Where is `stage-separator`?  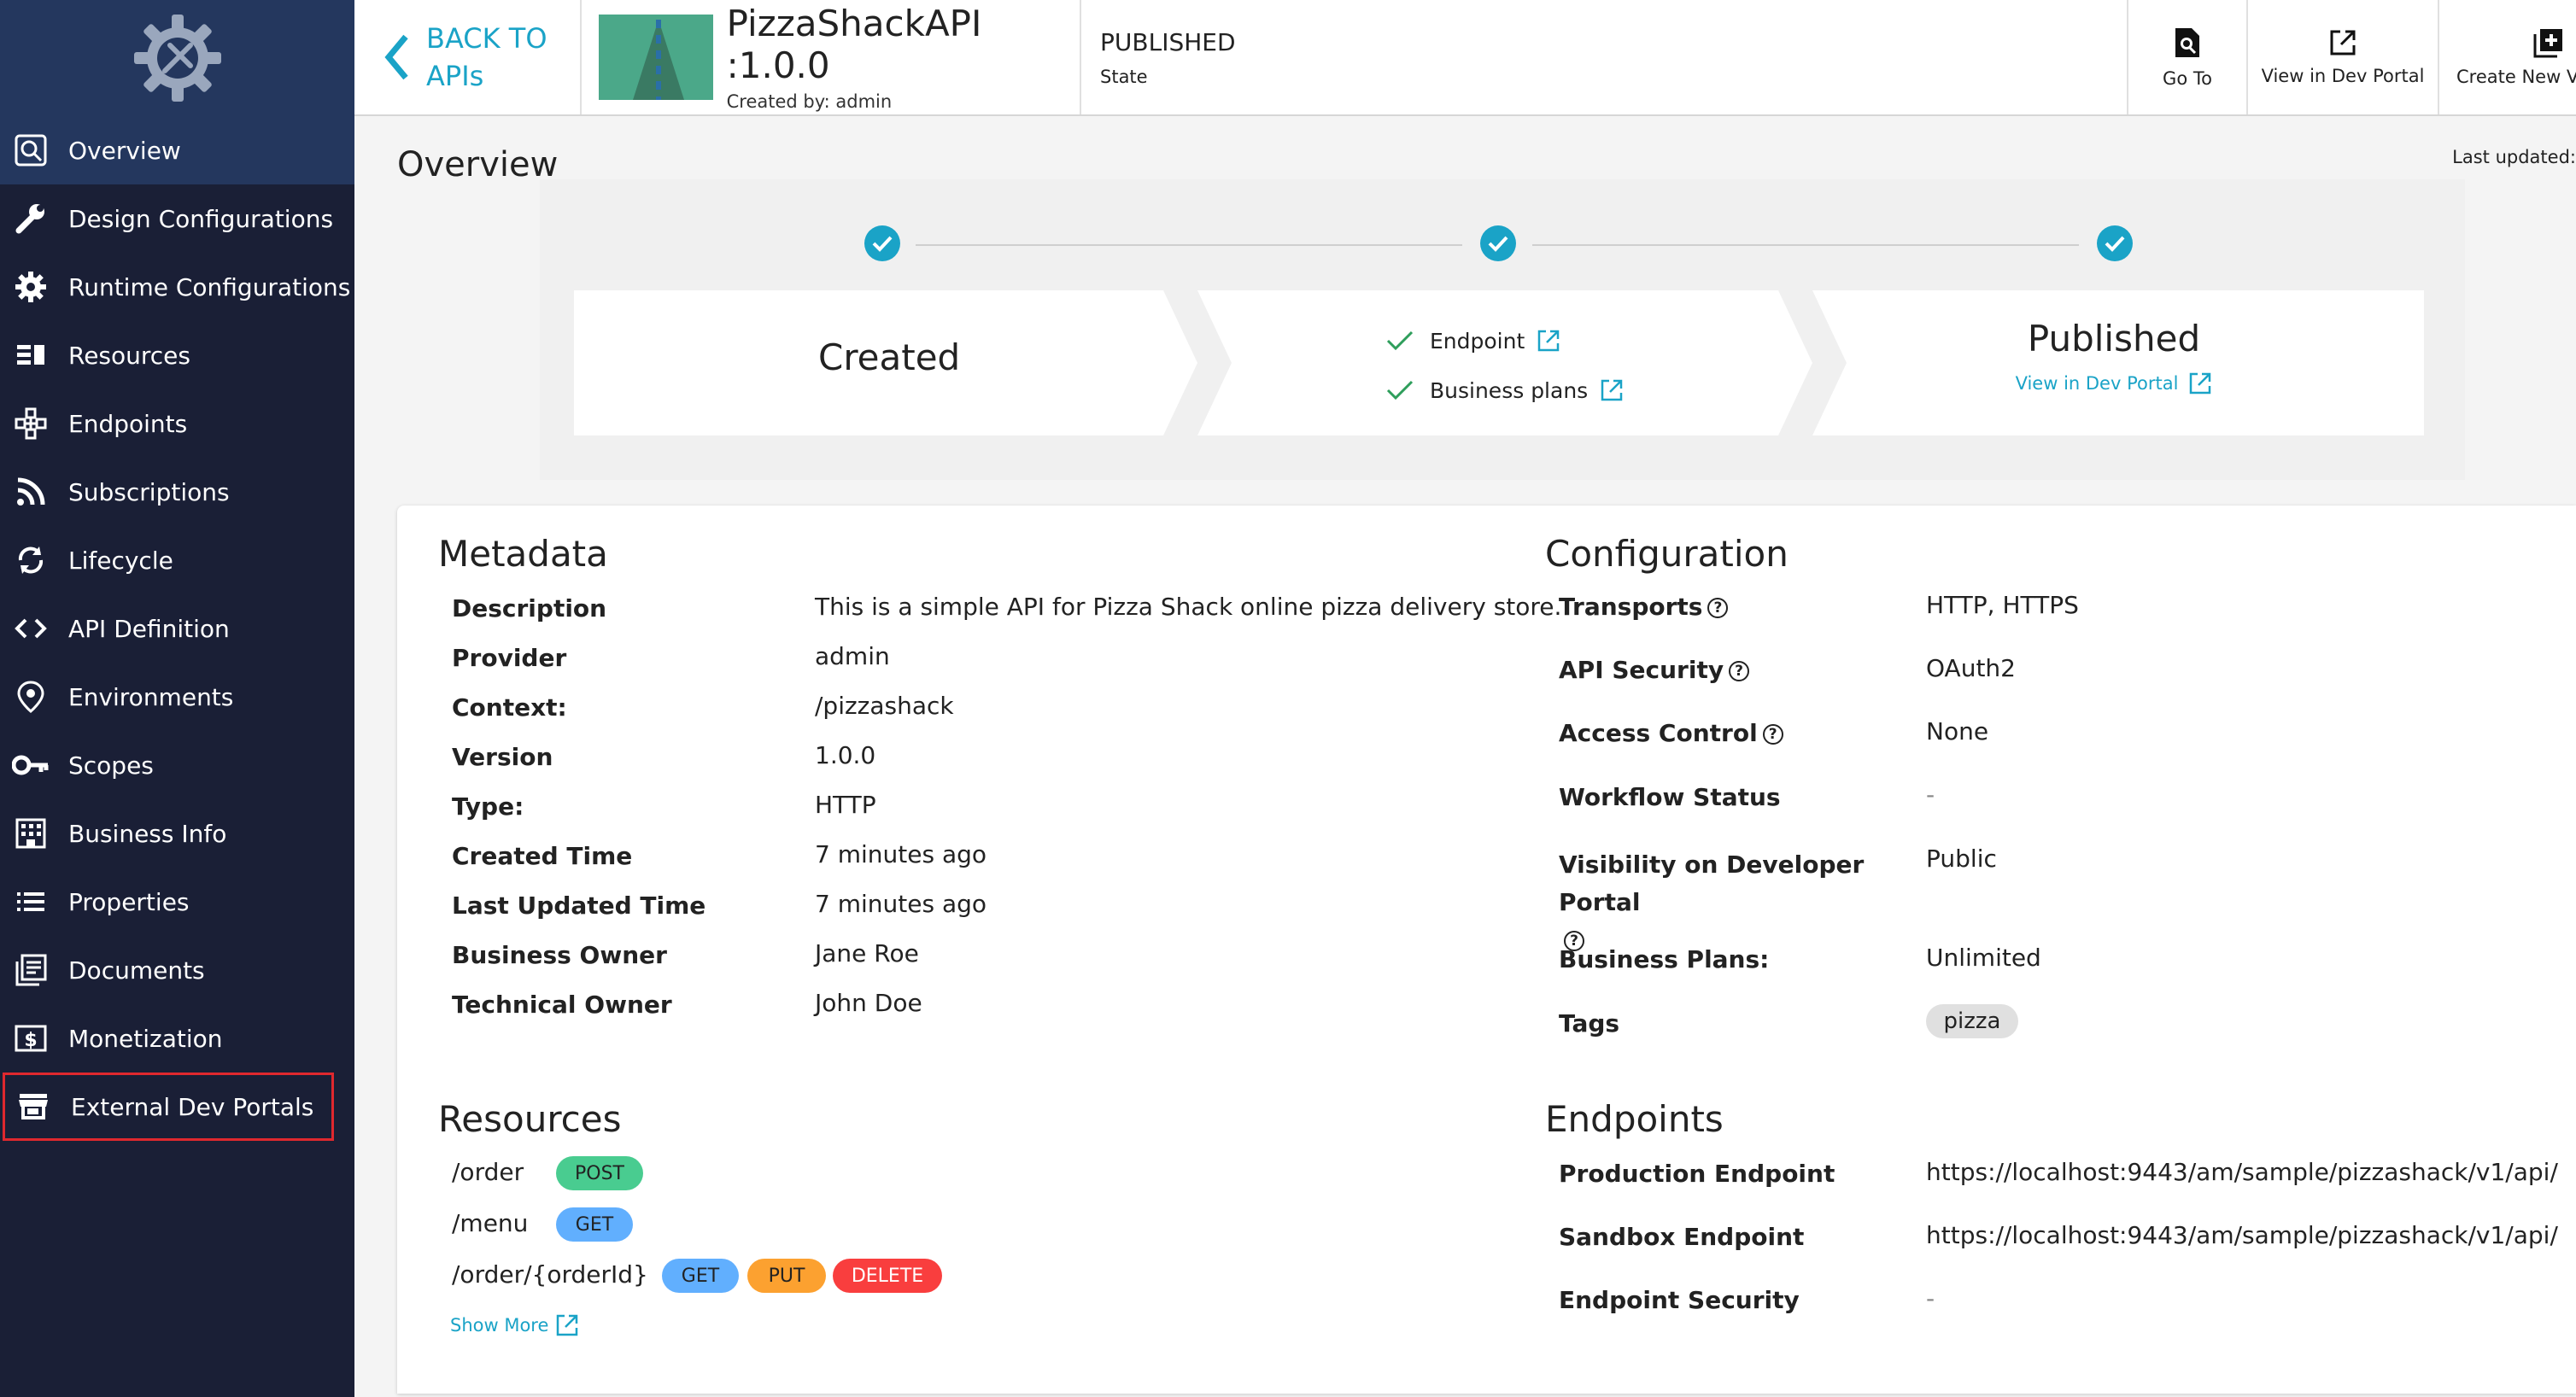
stage-separator is located at coordinates (1812, 362).